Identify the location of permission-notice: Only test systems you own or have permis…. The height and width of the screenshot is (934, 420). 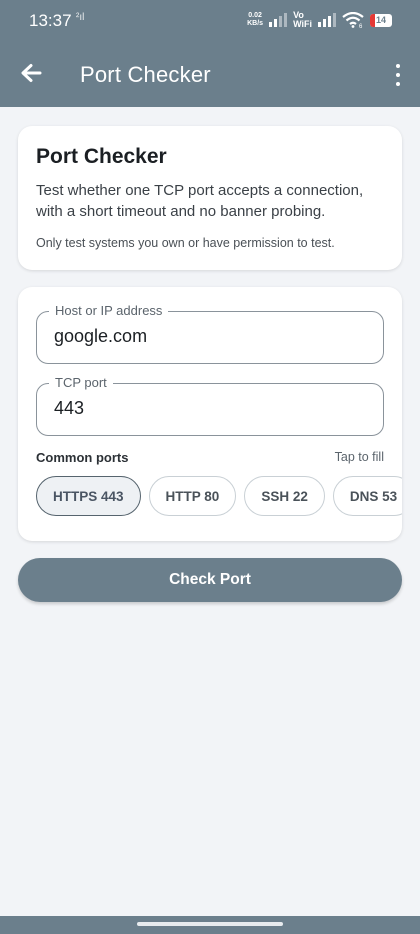
(185, 243).